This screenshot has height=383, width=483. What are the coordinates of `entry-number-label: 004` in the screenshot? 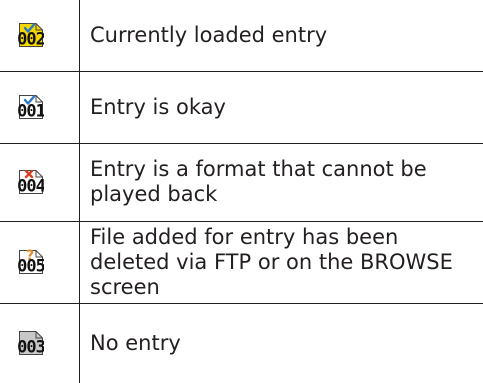 It's located at (31, 186).